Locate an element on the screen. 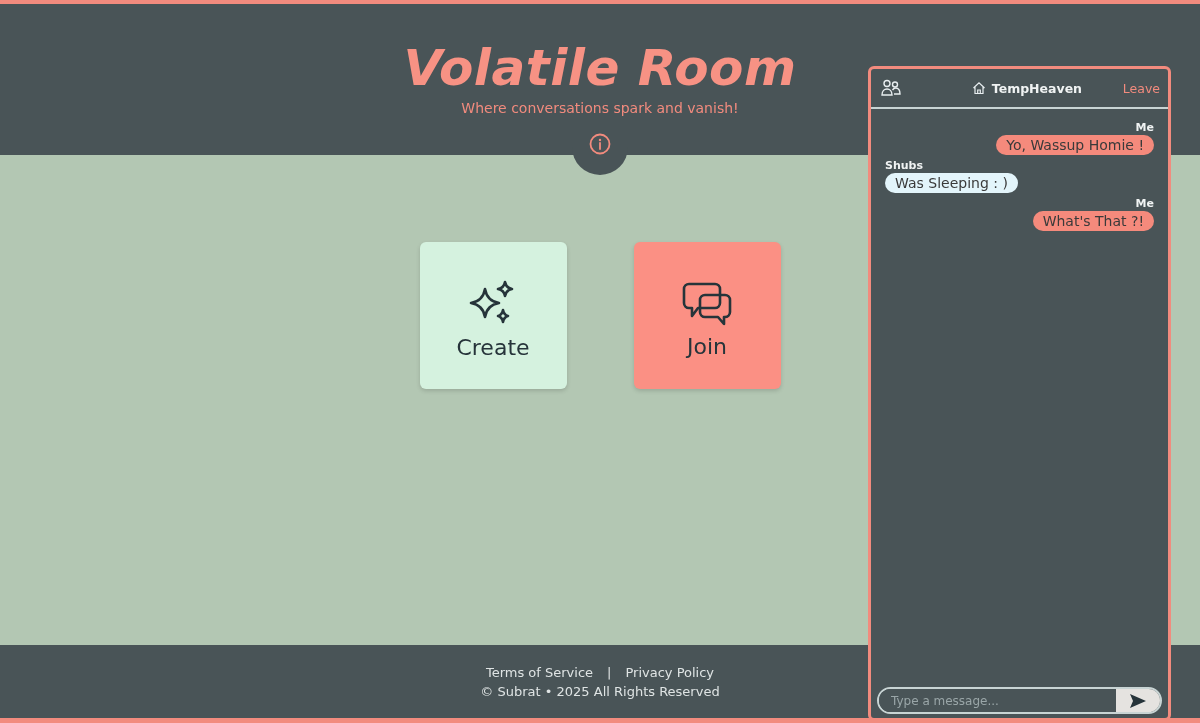 Image resolution: width=1200 pixels, height=723 pixels. app-title: Volatile Room is located at coordinates (600, 68).